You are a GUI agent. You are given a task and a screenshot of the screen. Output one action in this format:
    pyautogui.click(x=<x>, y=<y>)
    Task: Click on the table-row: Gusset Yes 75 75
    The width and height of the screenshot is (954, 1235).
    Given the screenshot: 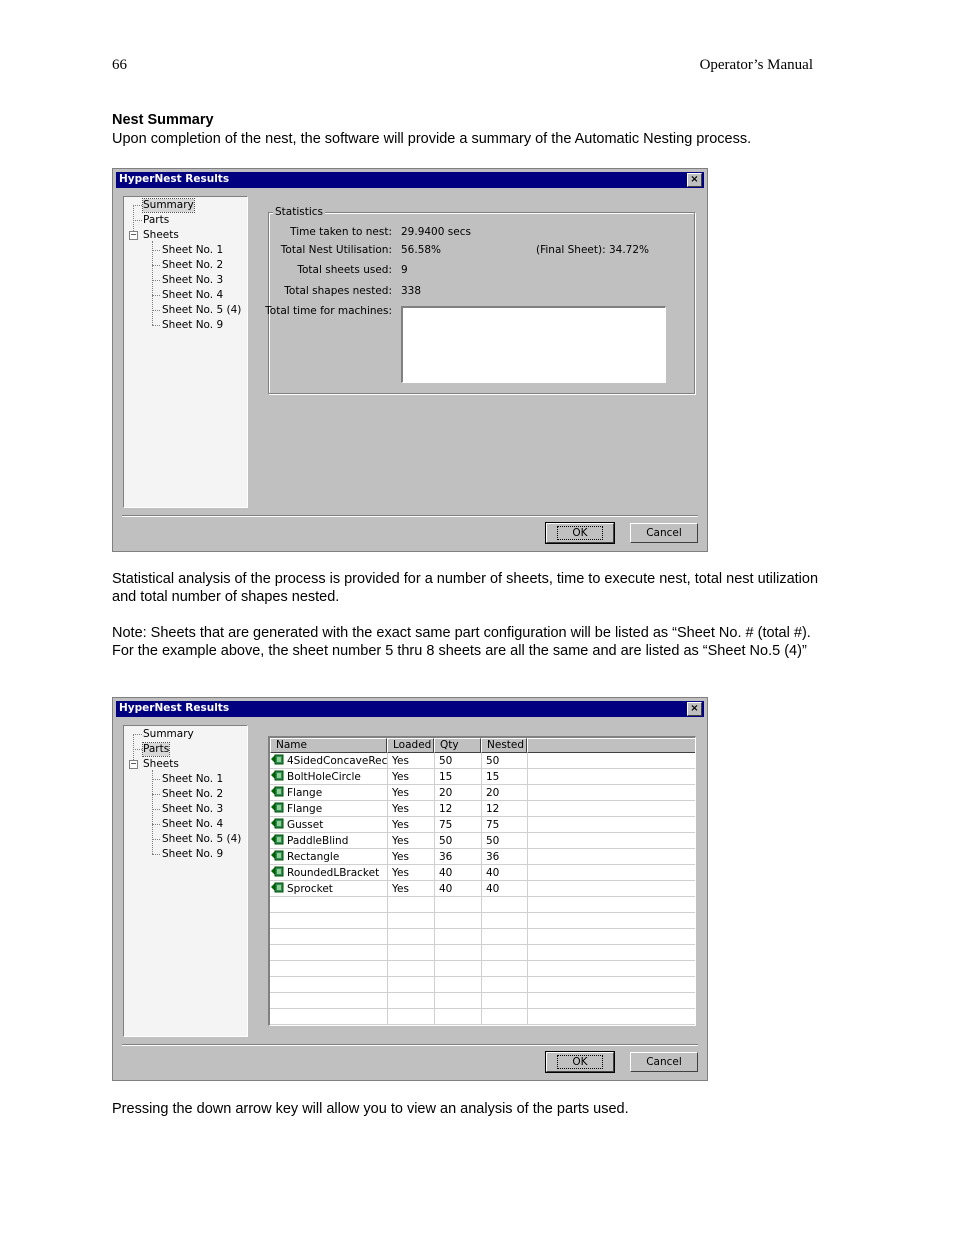 What is the action you would take?
    pyautogui.click(x=482, y=825)
    